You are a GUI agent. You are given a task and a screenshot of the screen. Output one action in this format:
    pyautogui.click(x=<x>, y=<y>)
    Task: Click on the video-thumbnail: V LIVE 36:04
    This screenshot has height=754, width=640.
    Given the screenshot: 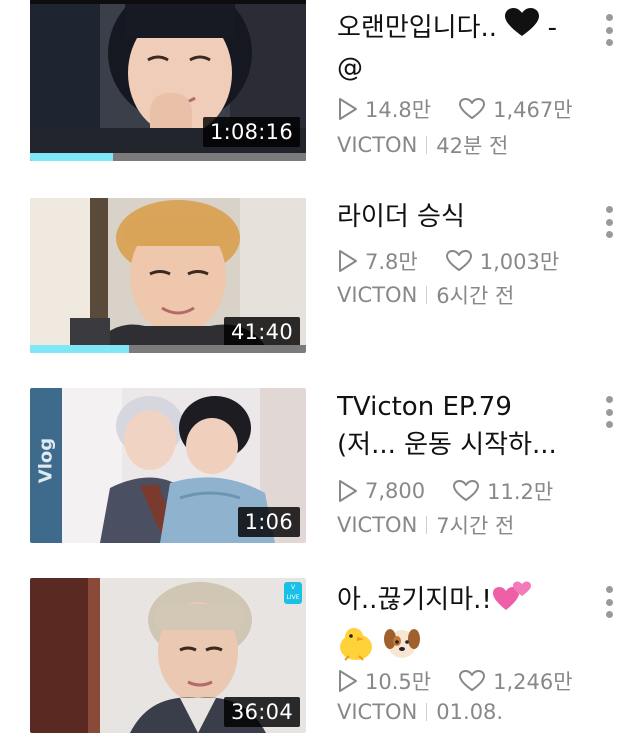 What is the action you would take?
    pyautogui.click(x=168, y=655)
    